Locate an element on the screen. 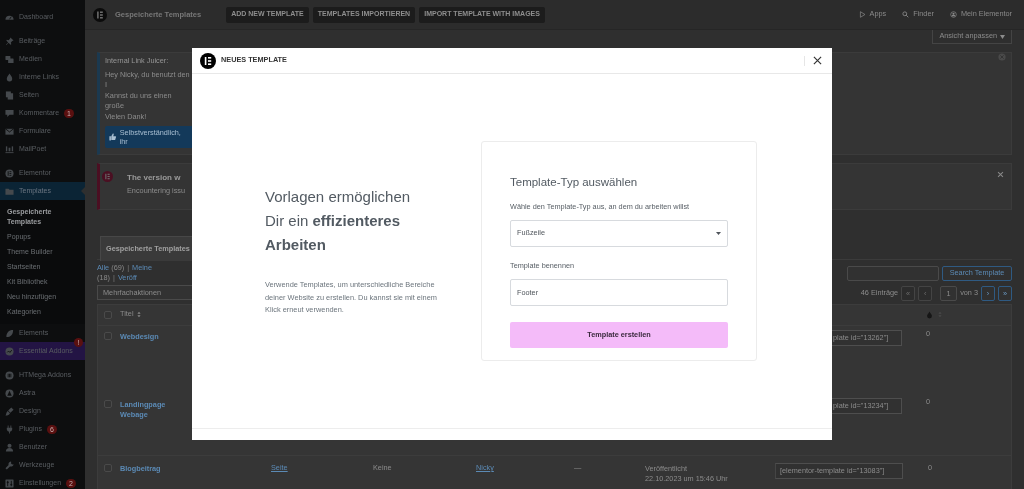  search-icon is located at coordinates (906, 14).